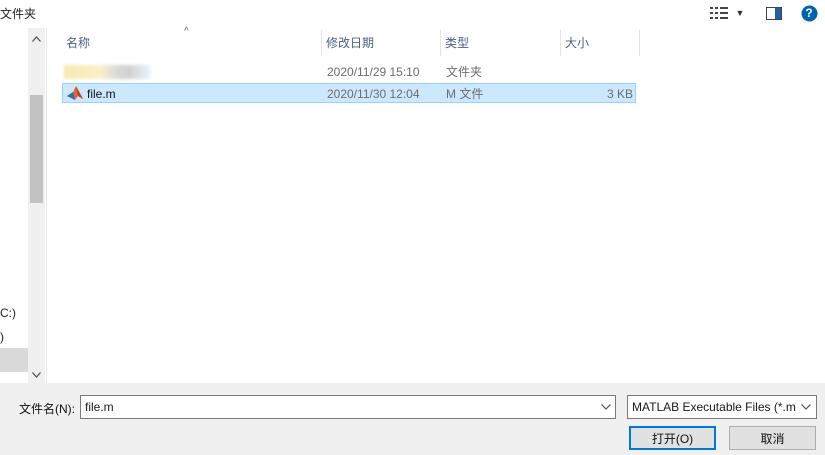 The height and width of the screenshot is (455, 825). What do you see at coordinates (740, 13) in the screenshot?
I see `view-options-chevron-down-icon: ▼` at bounding box center [740, 13].